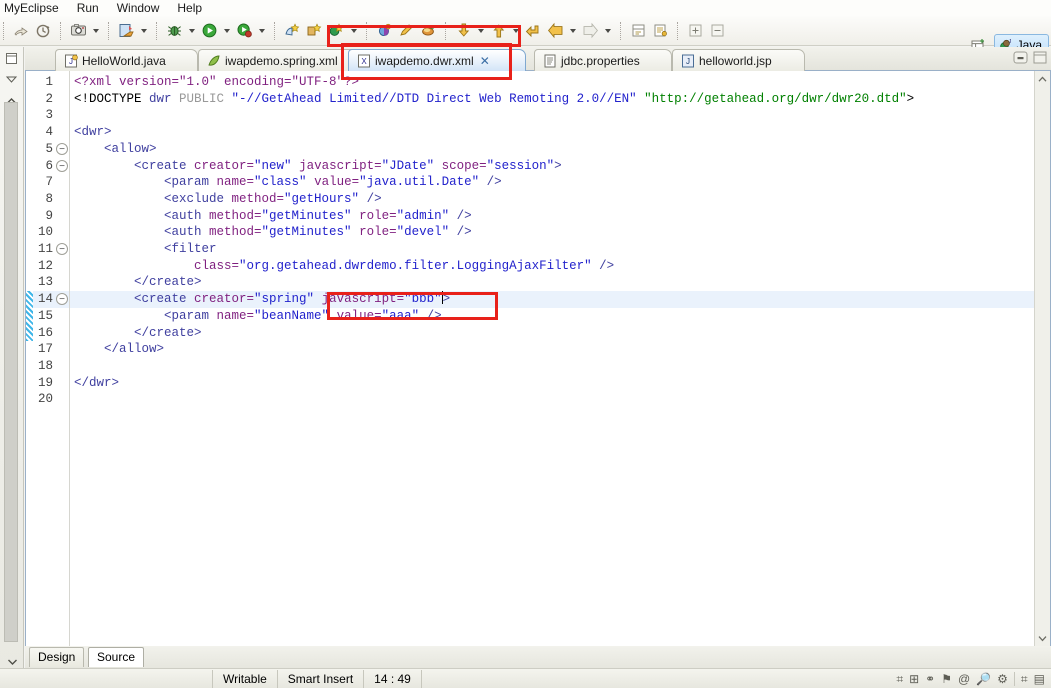 Image resolution: width=1051 pixels, height=688 pixels. I want to click on editor-tab-iwapdemo-dwr-xml: Xiwapdemo.dwr.xml ✕, so click(437, 60).